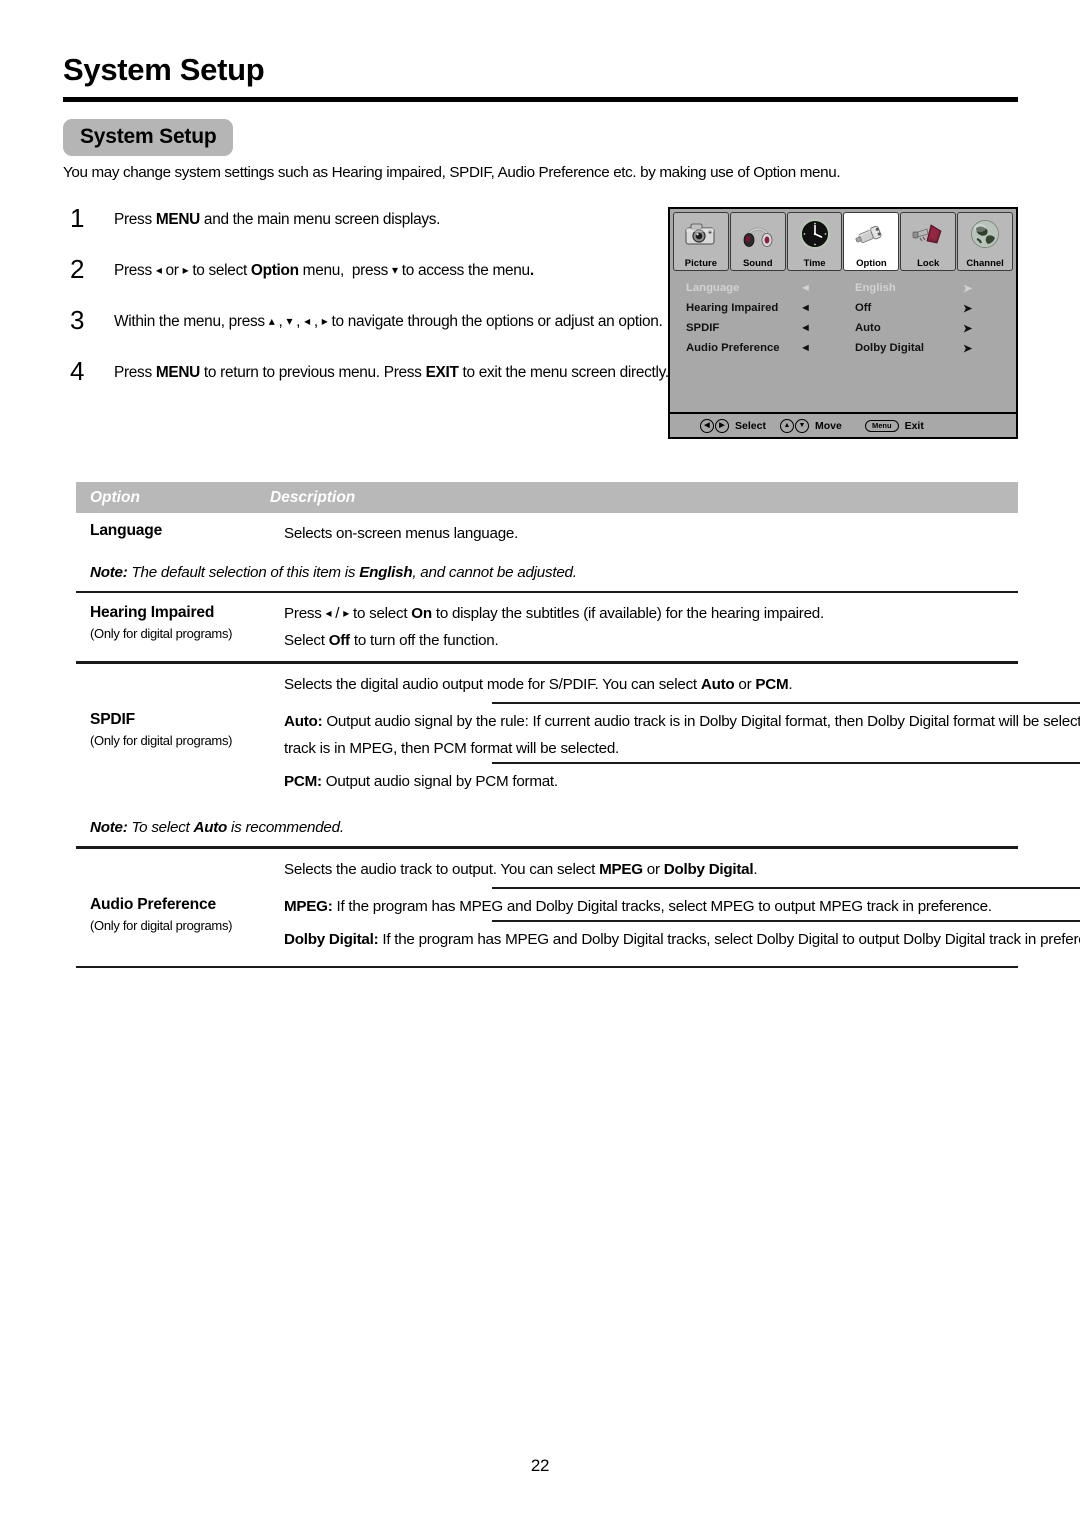  I want to click on osd-row-value: Auto, so click(868, 328).